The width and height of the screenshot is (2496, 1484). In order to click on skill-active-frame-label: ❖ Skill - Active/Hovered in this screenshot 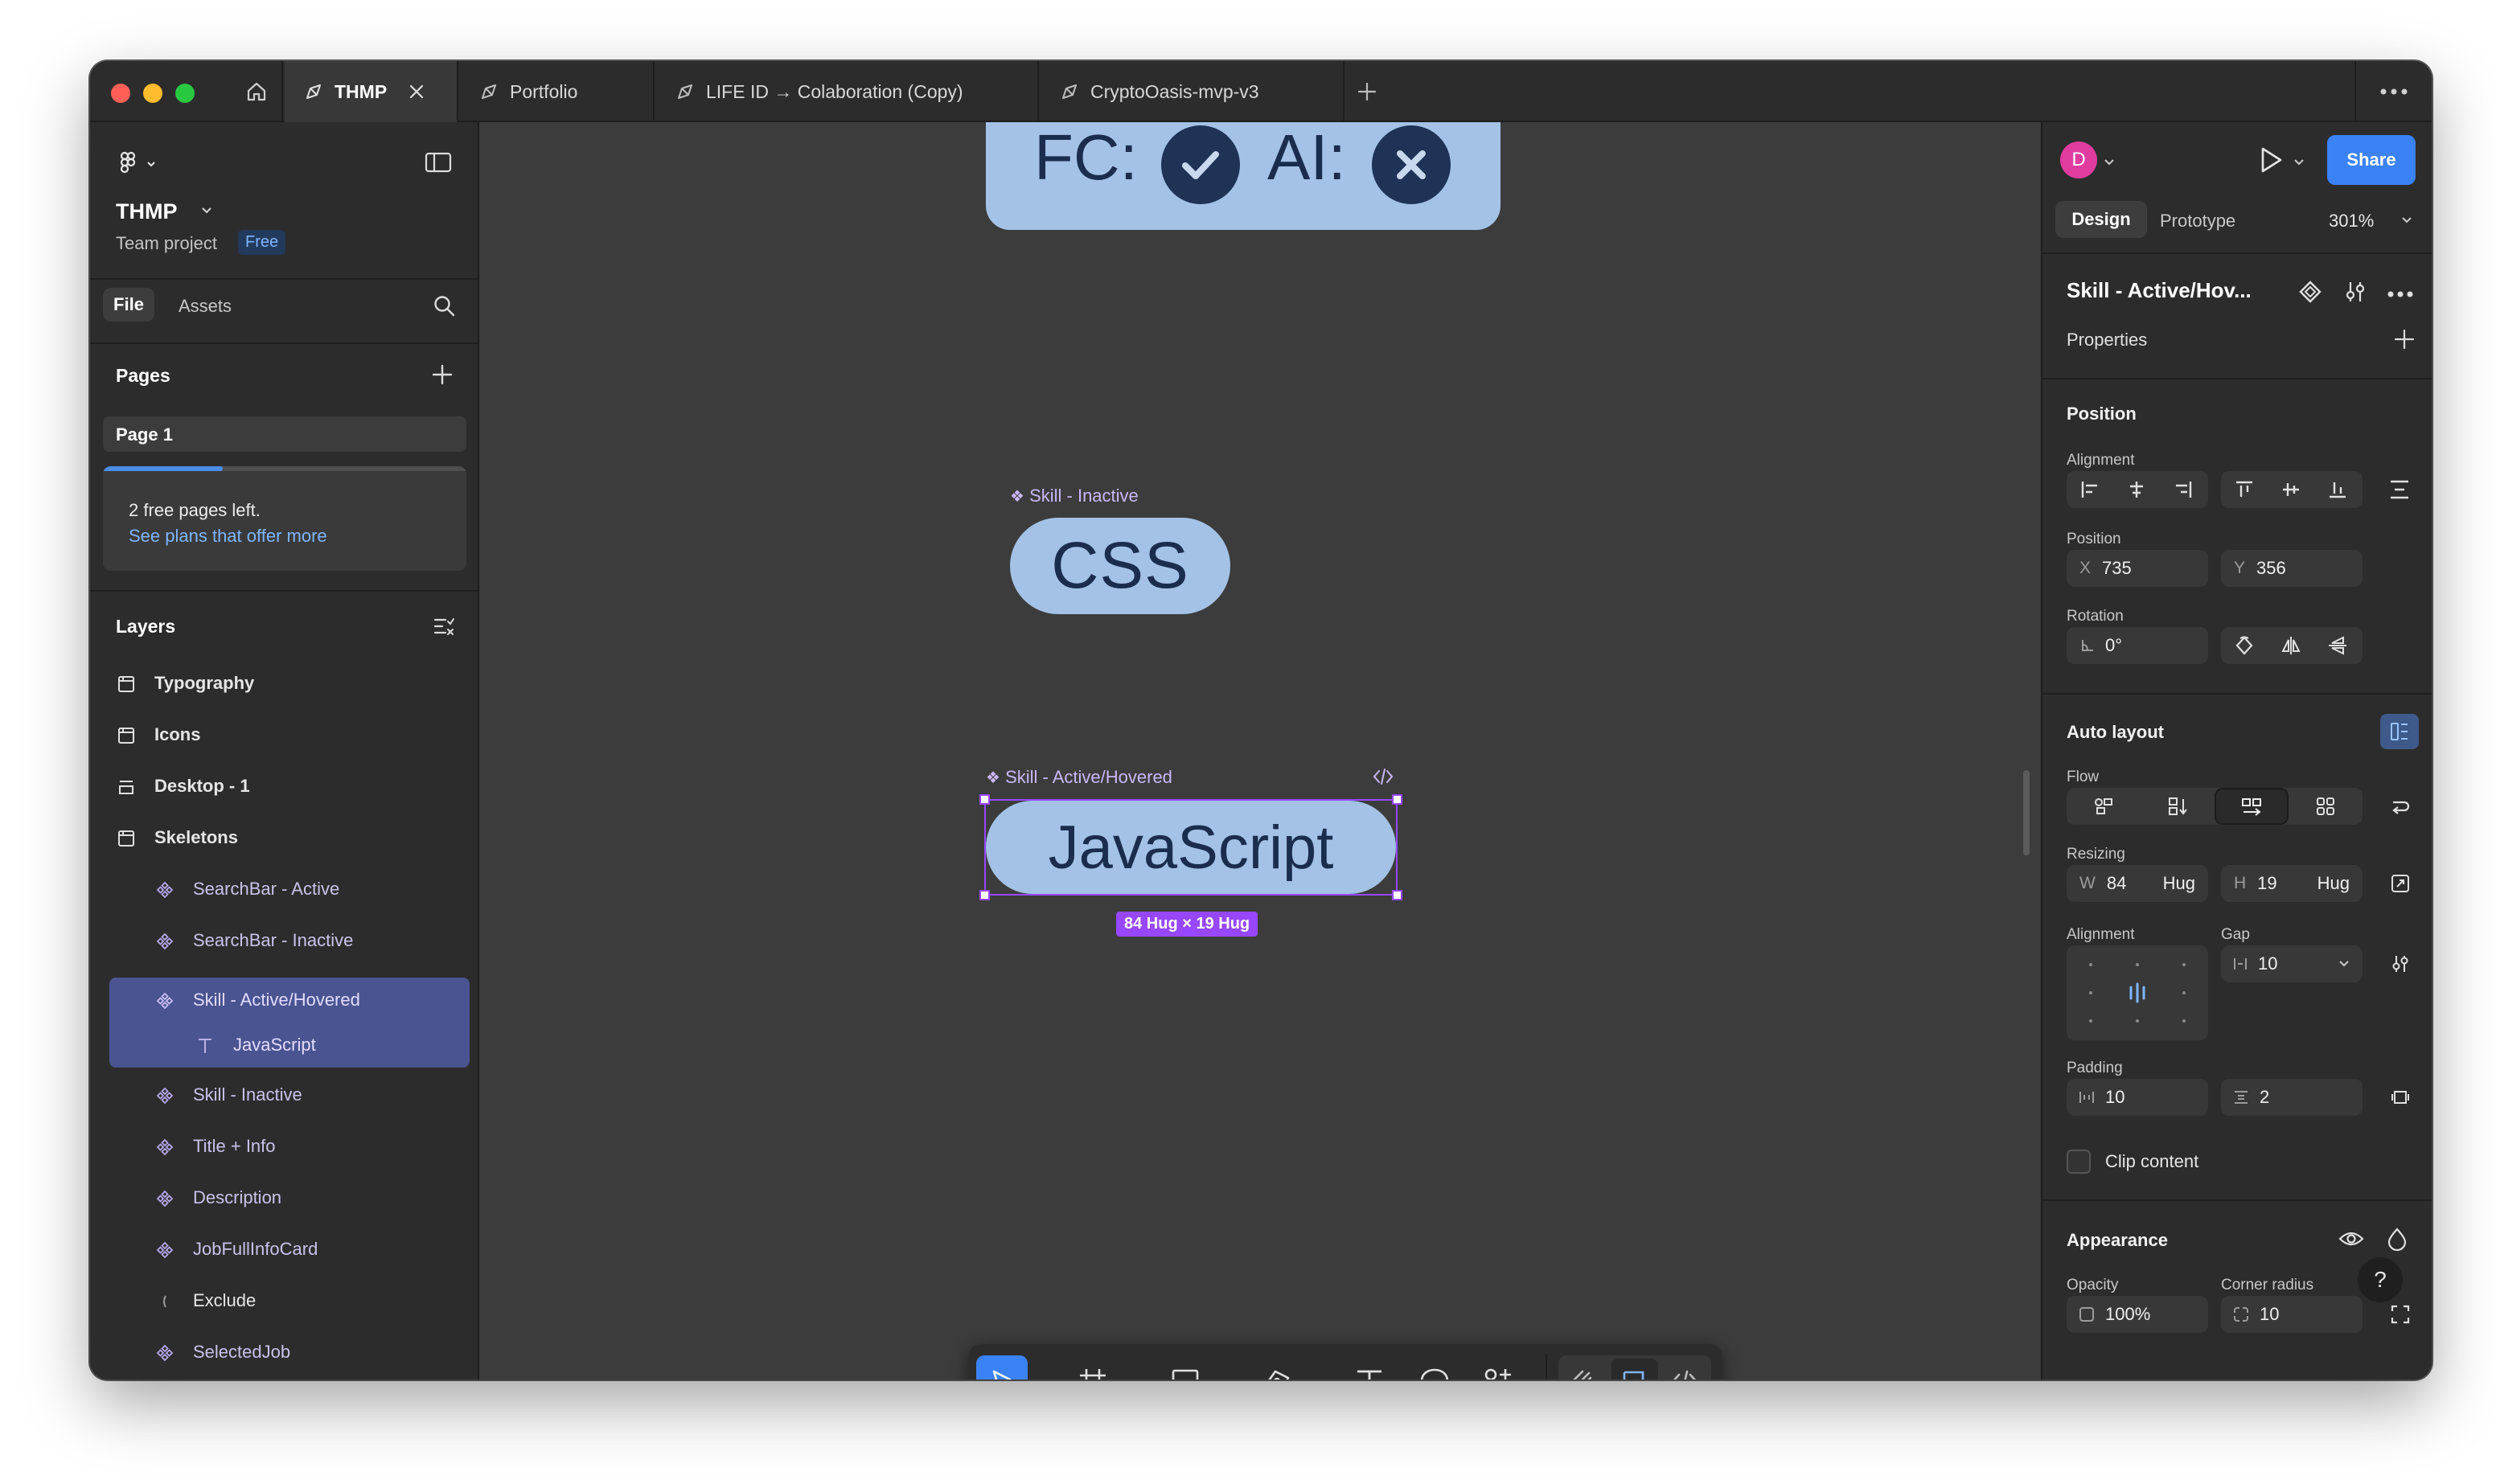, I will do `click(1079, 778)`.